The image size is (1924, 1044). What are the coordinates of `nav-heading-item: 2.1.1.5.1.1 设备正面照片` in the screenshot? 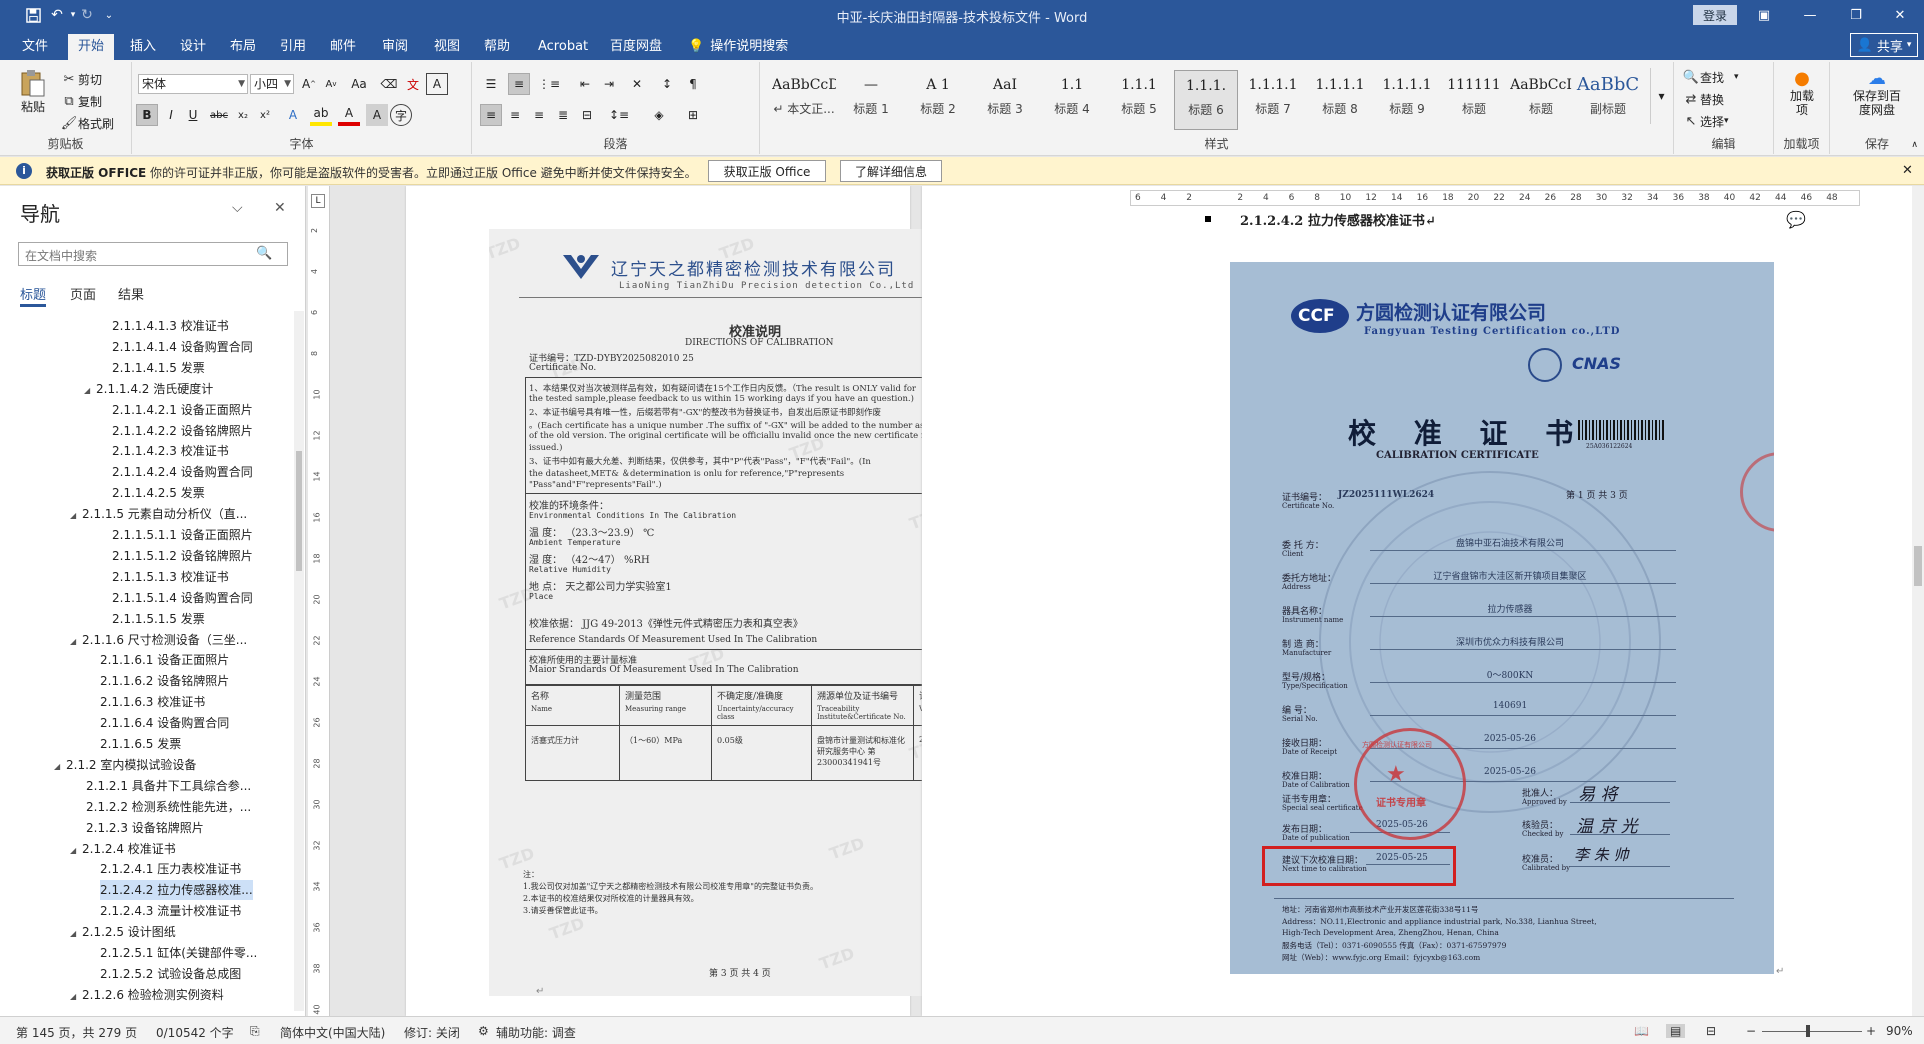 It's located at (182, 535).